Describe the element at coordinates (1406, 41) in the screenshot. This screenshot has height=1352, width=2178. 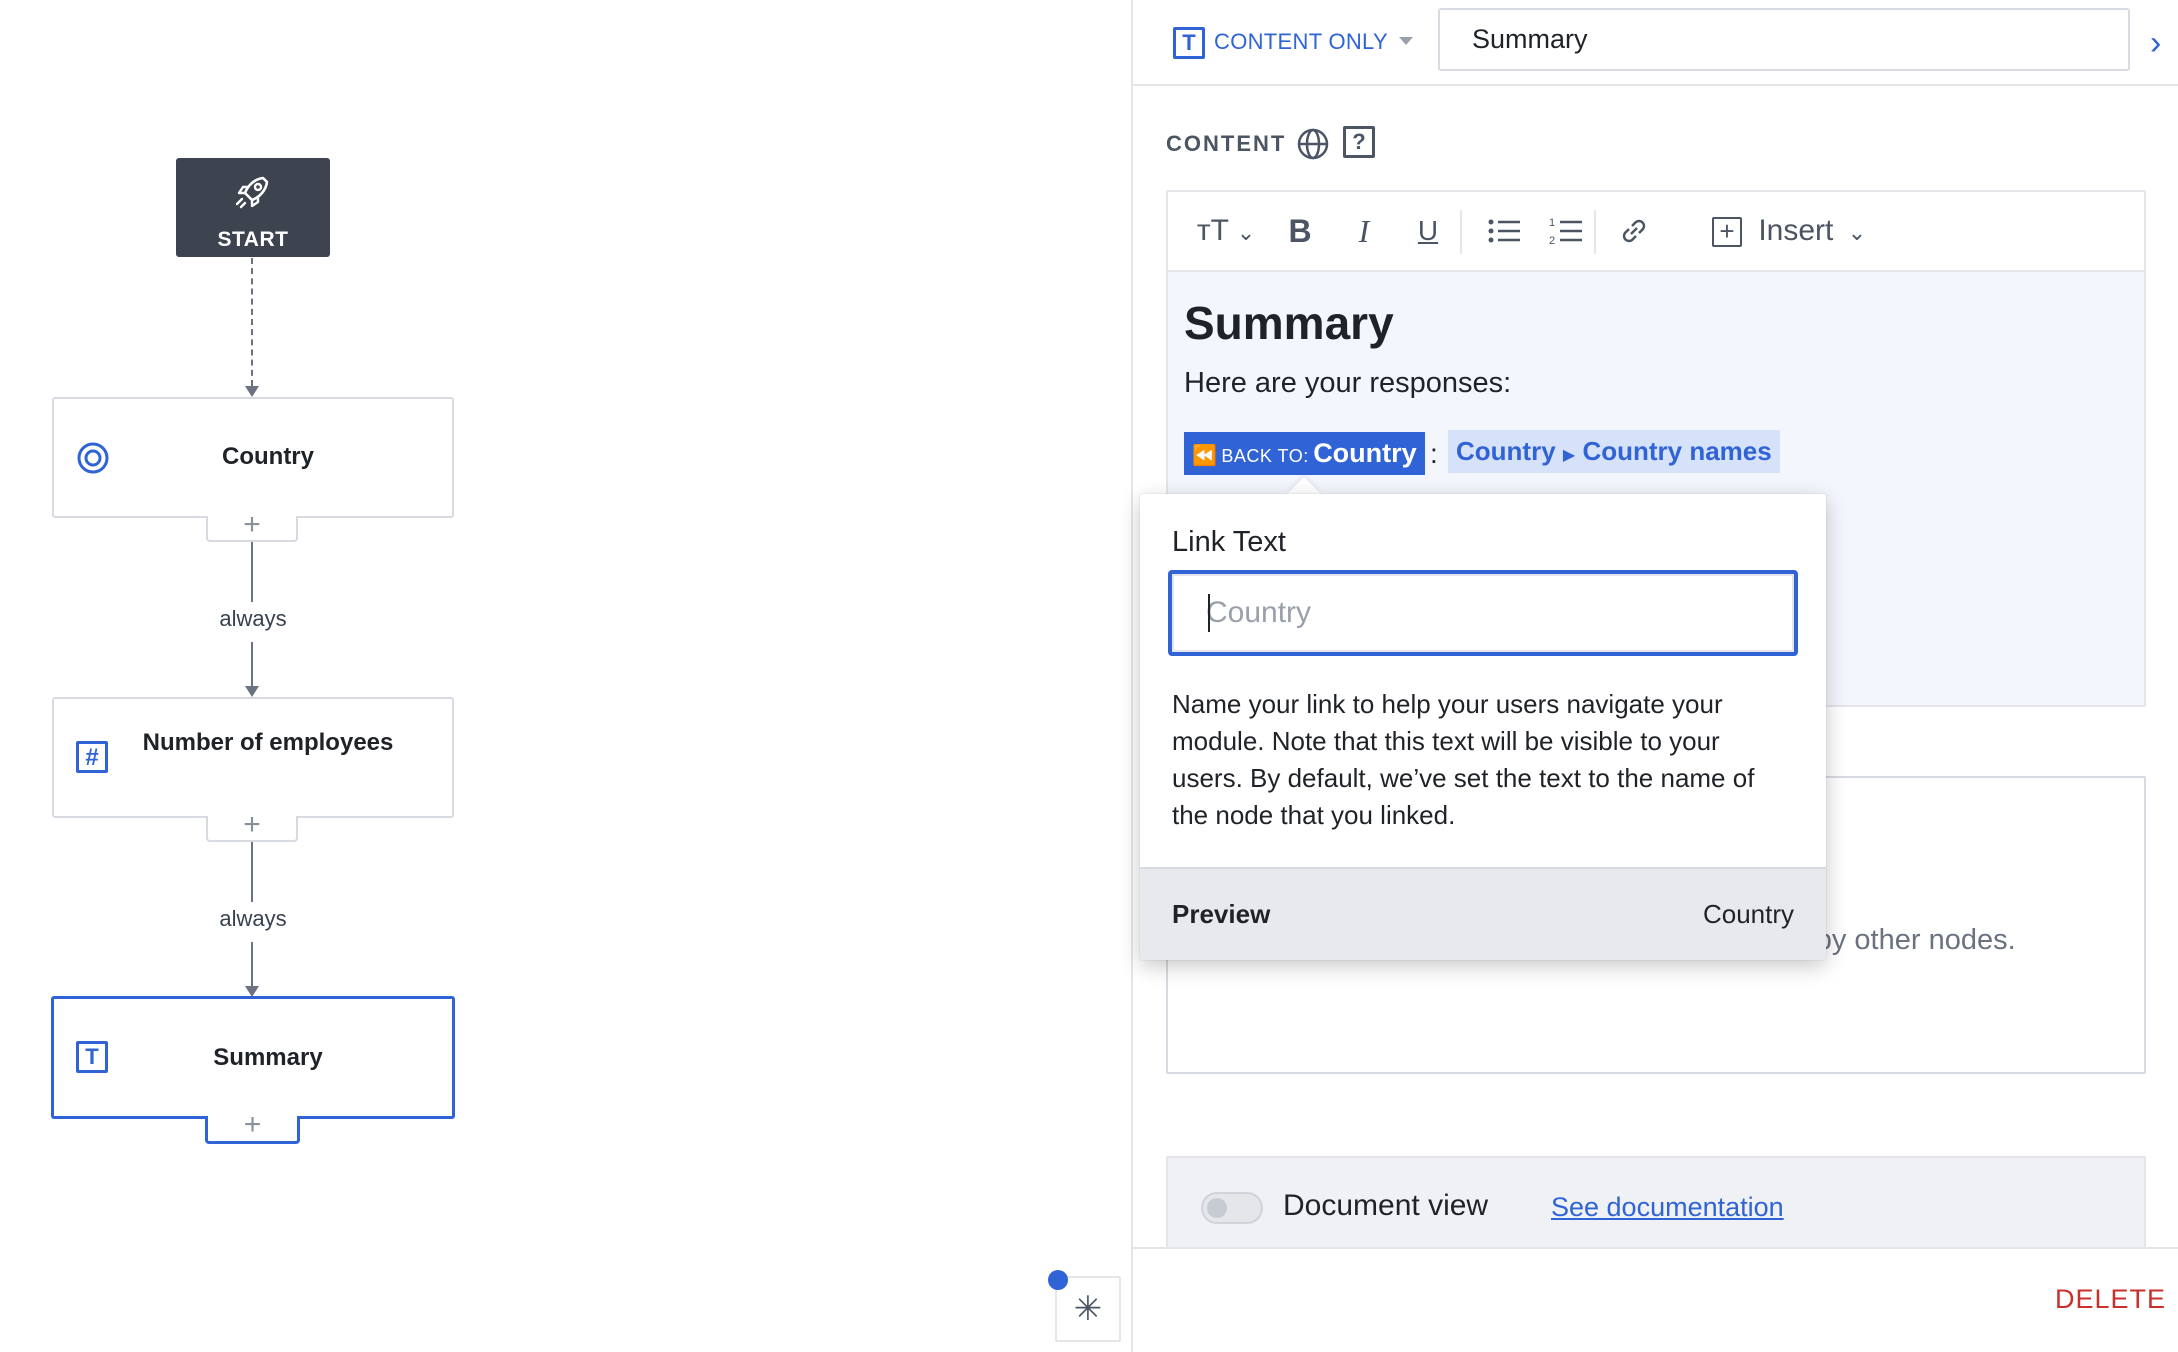
I see `caret-down-icon` at that location.